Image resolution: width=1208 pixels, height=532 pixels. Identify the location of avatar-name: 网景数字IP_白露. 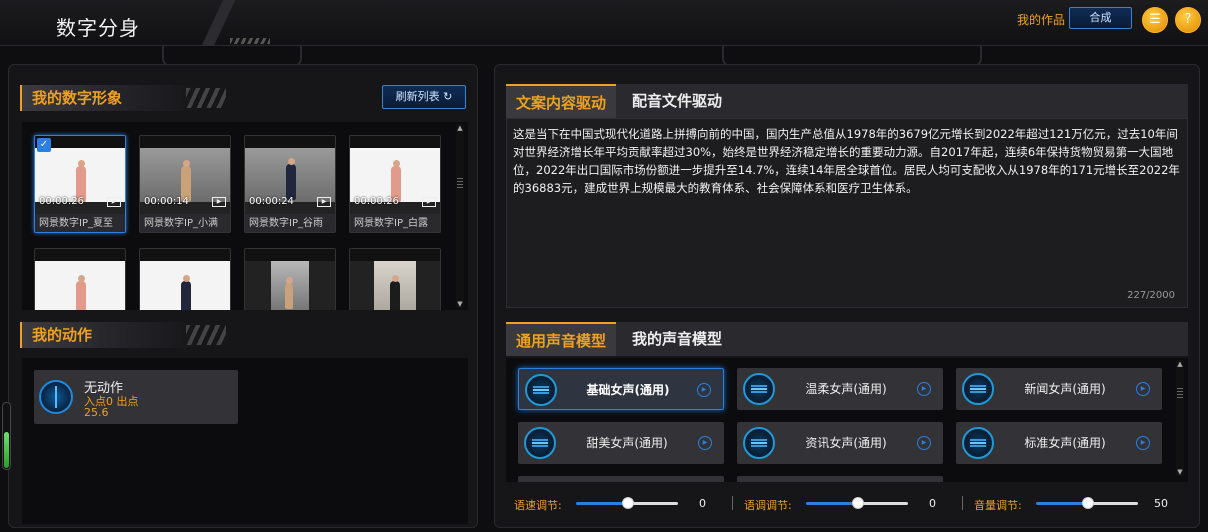
(395, 223).